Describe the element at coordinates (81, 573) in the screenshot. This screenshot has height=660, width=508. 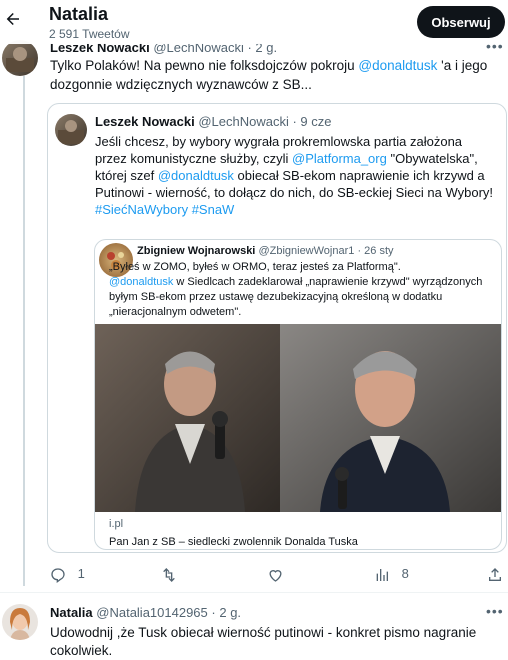
I see `reply-count: 1` at that location.